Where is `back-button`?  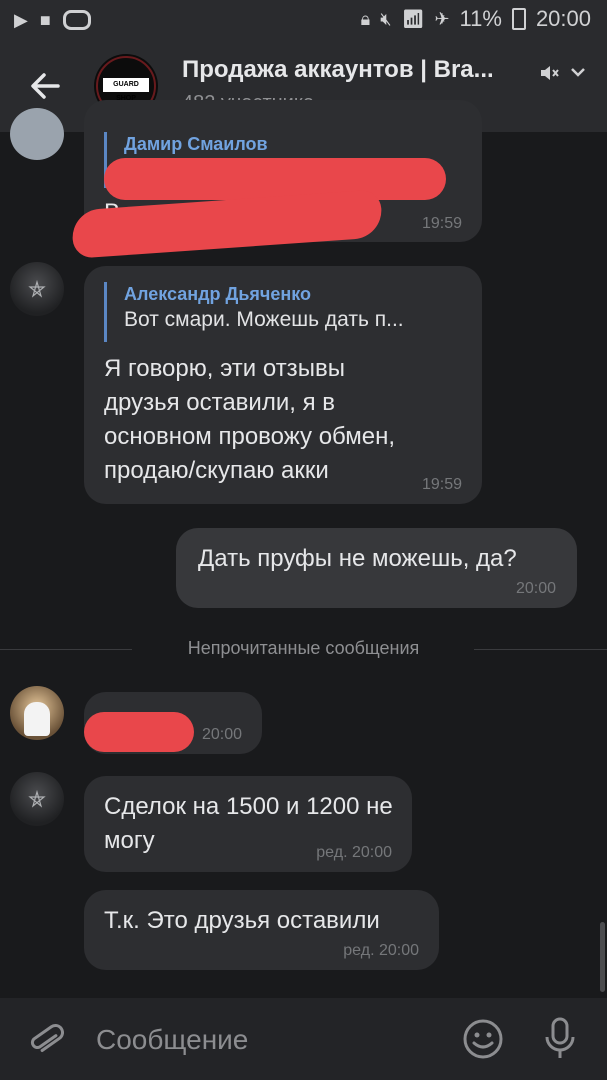 back-button is located at coordinates (46, 86).